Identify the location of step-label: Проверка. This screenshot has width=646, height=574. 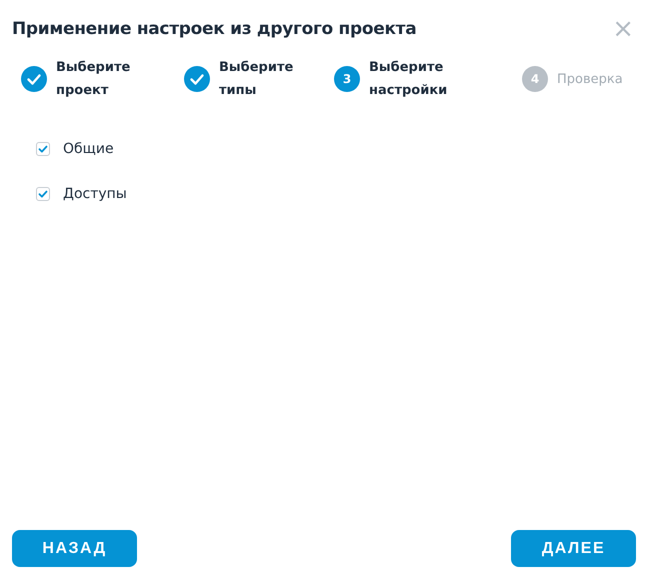
(590, 79).